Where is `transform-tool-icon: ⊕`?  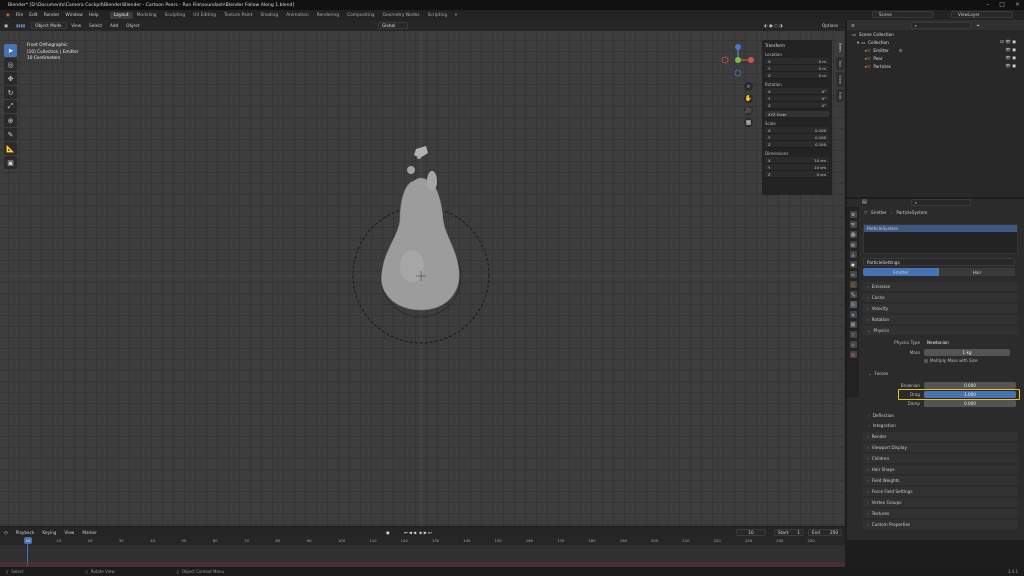
transform-tool-icon: ⊕ is located at coordinates (10, 120).